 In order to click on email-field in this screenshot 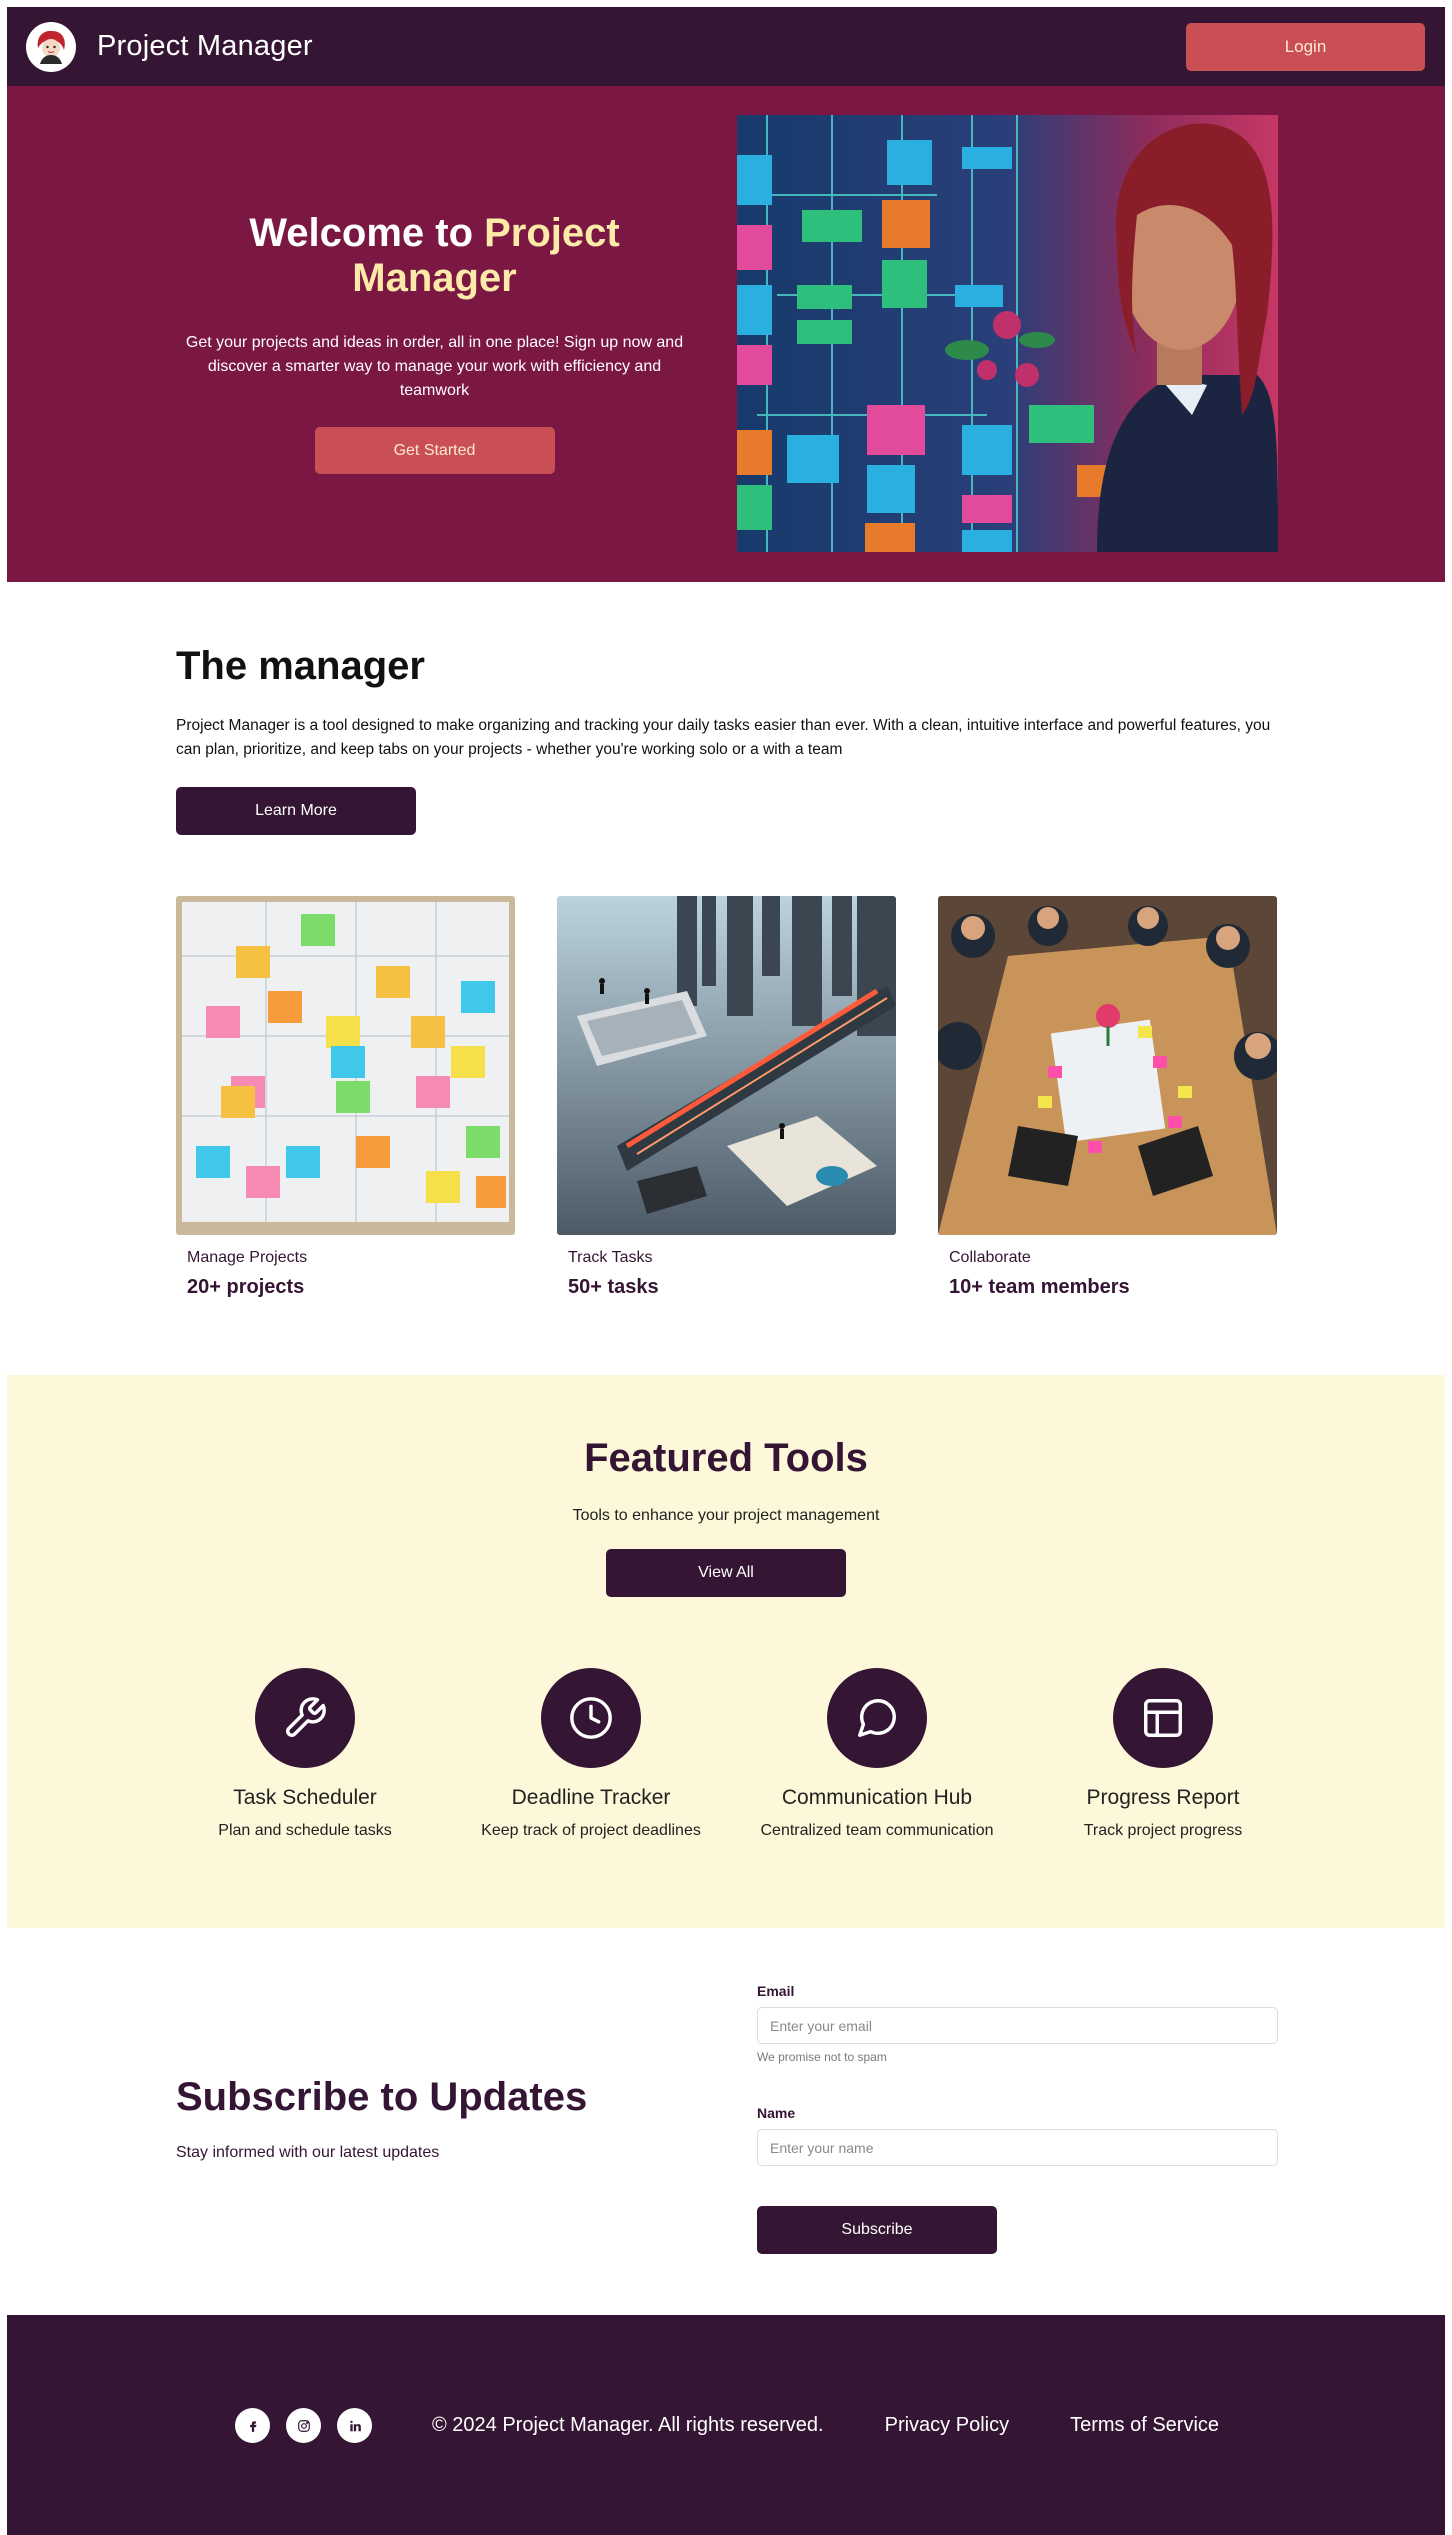, I will do `click(1017, 2025)`.